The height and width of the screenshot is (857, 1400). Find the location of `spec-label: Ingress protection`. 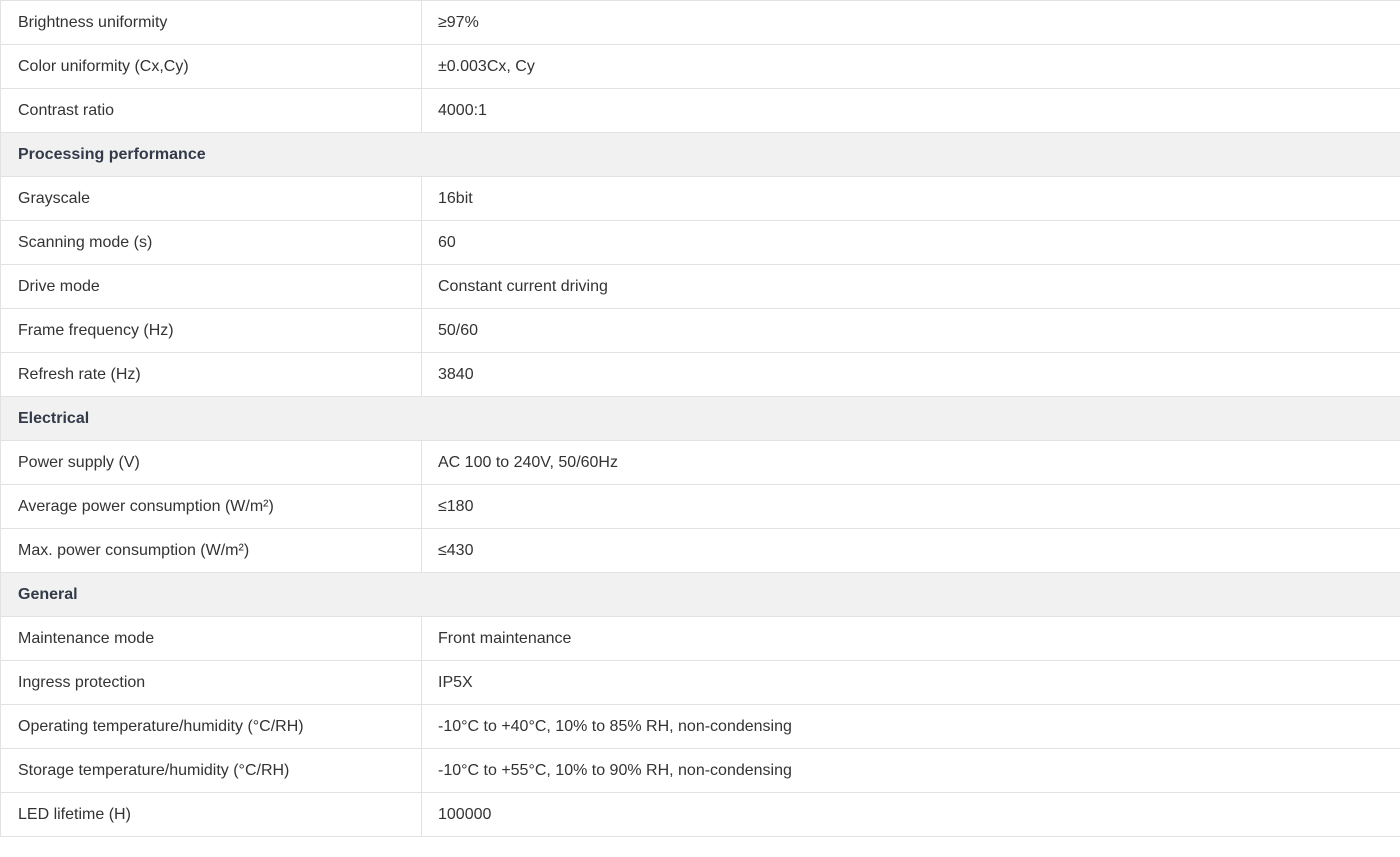

spec-label: Ingress protection is located at coordinates (211, 682).